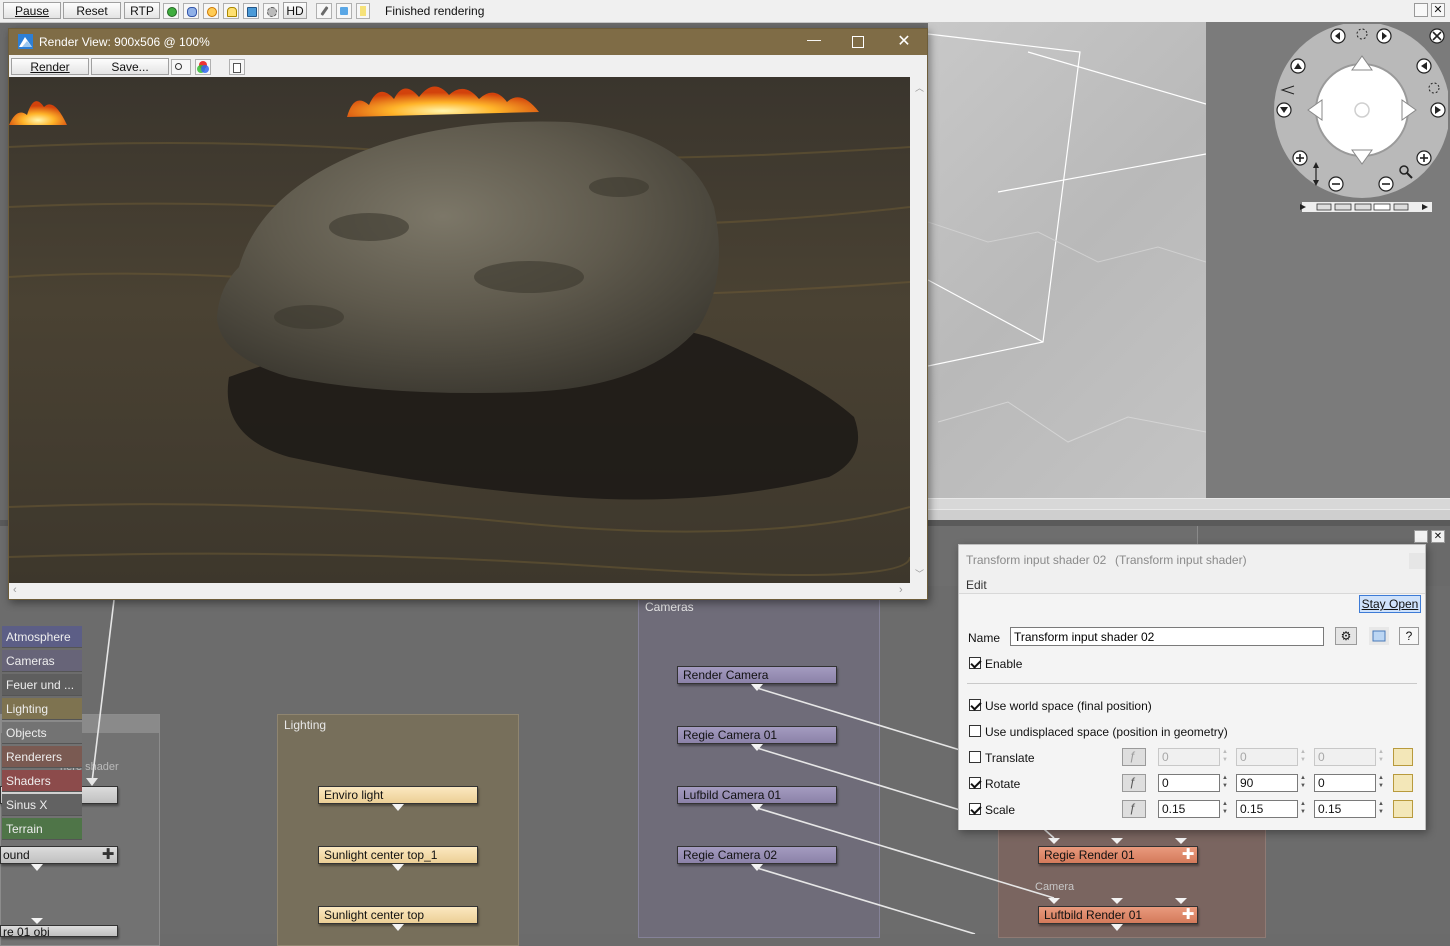 This screenshot has width=1450, height=946. Describe the element at coordinates (271, 11) in the screenshot. I see `gear-icon` at that location.